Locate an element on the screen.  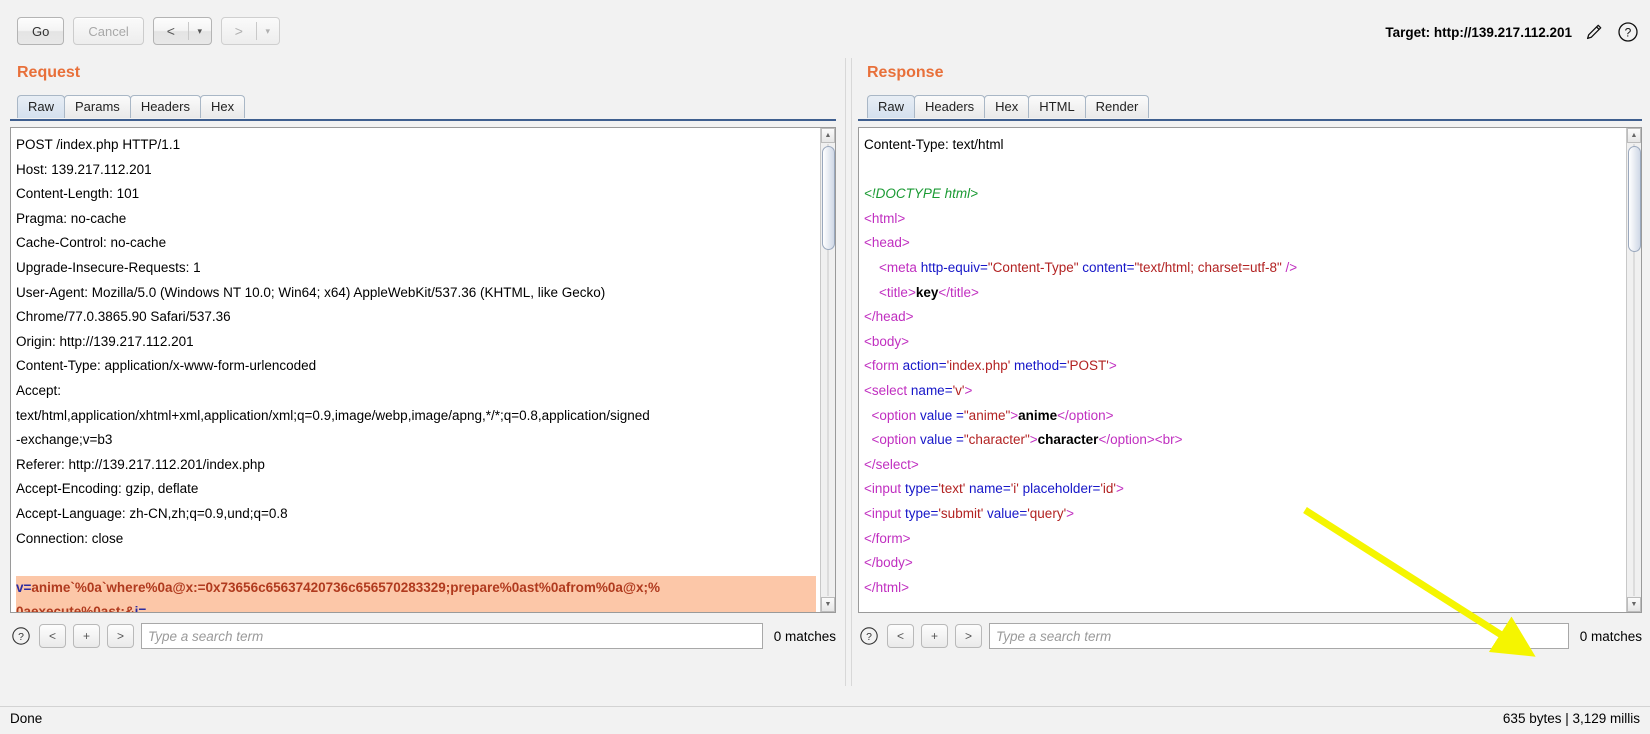
toolbar-target-group: Target: http://139.217.112.201 ? is located at coordinates (1512, 32).